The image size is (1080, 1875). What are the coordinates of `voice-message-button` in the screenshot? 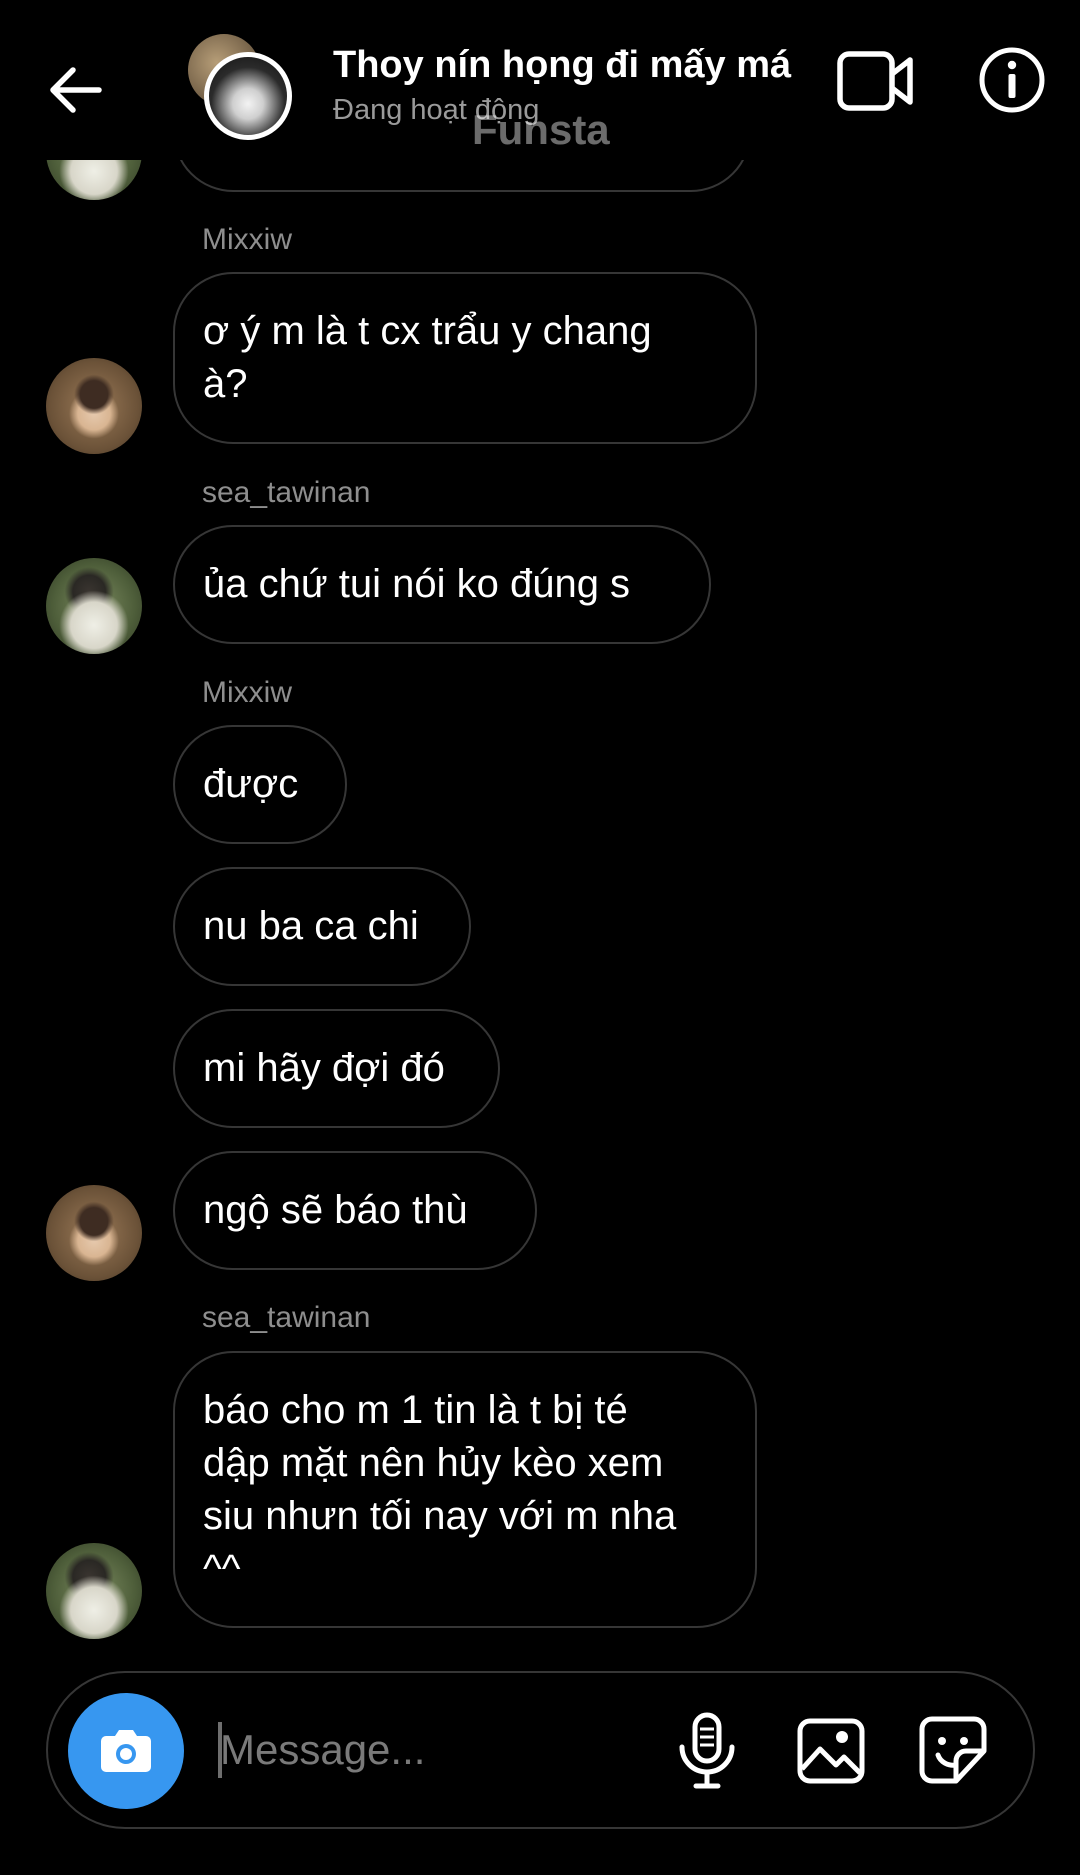 It's located at (707, 1751).